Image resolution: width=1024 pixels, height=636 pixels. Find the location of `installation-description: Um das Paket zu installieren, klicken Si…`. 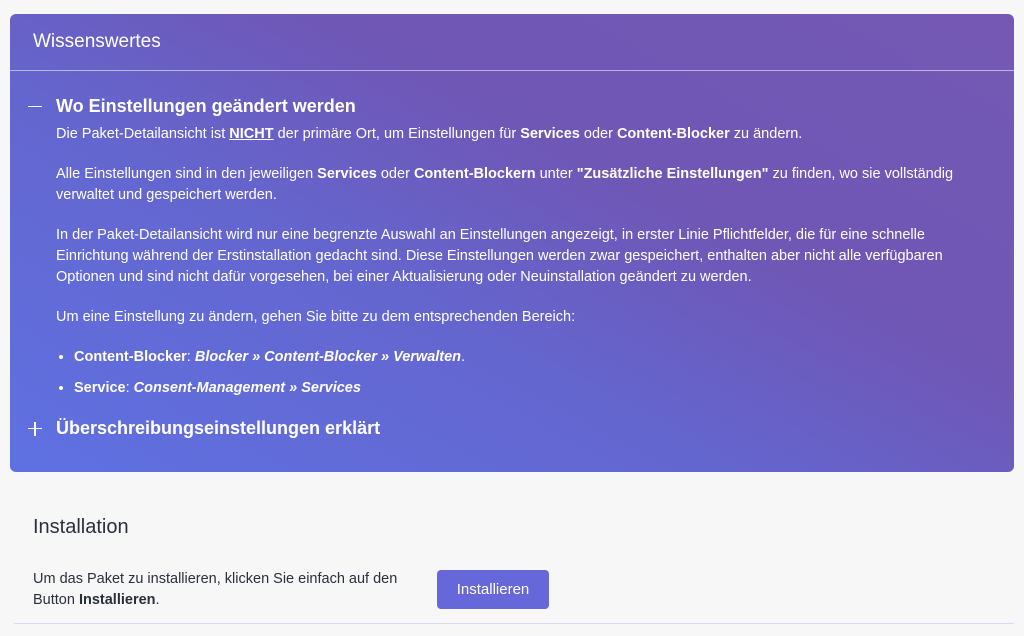

installation-description: Um das Paket zu installieren, klicken Si… is located at coordinates (215, 589).